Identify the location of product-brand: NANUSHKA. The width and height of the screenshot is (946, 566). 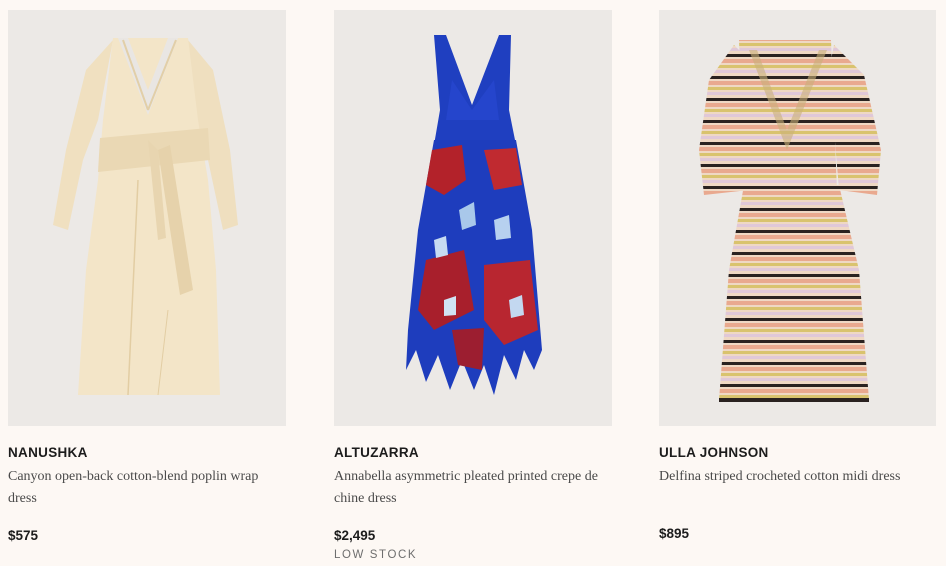
(147, 452).